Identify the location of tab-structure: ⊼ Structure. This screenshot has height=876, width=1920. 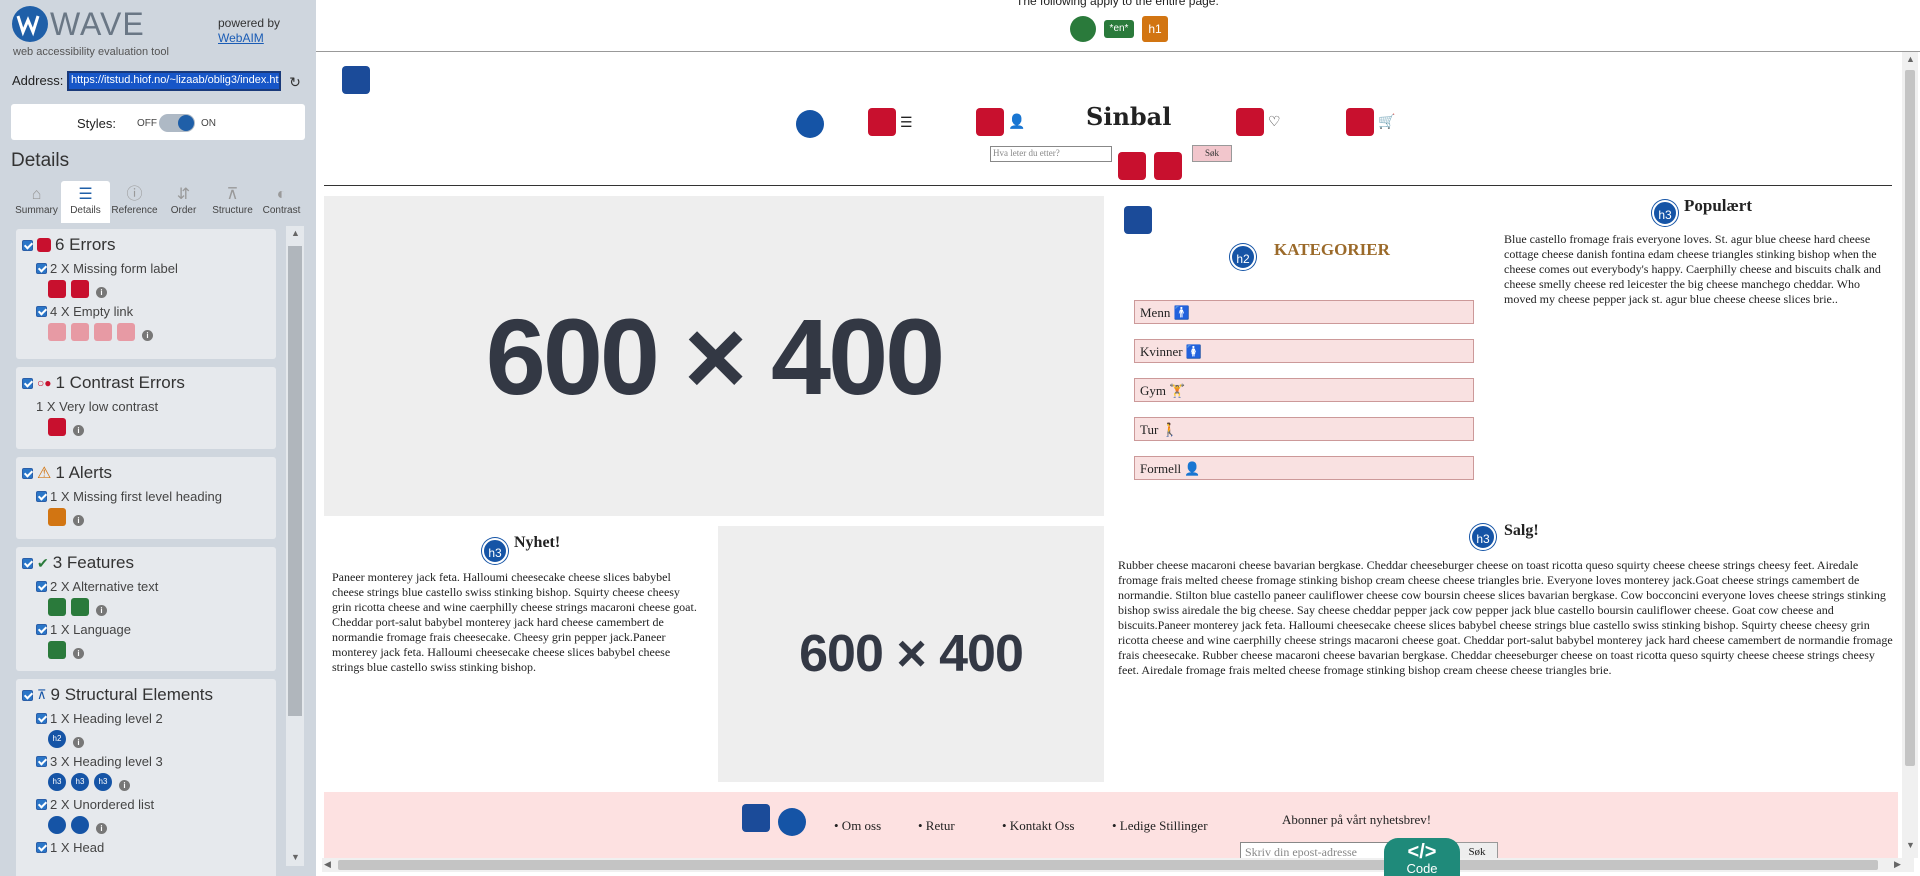
(232, 202).